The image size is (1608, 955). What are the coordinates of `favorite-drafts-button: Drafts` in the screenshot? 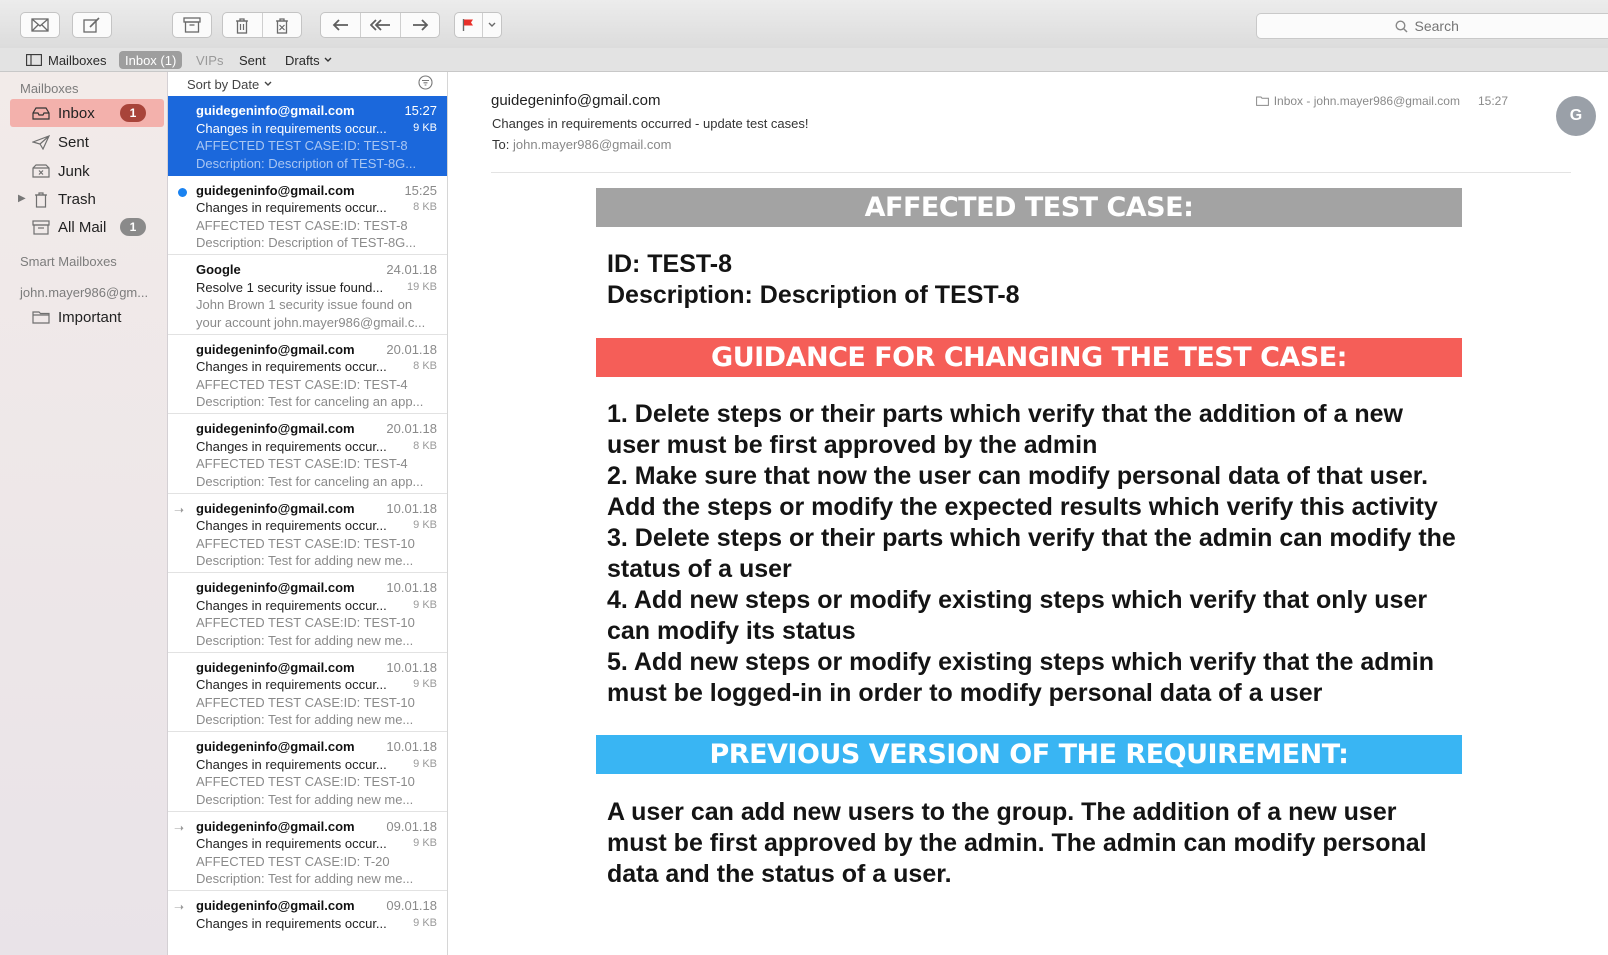 It's located at (308, 60).